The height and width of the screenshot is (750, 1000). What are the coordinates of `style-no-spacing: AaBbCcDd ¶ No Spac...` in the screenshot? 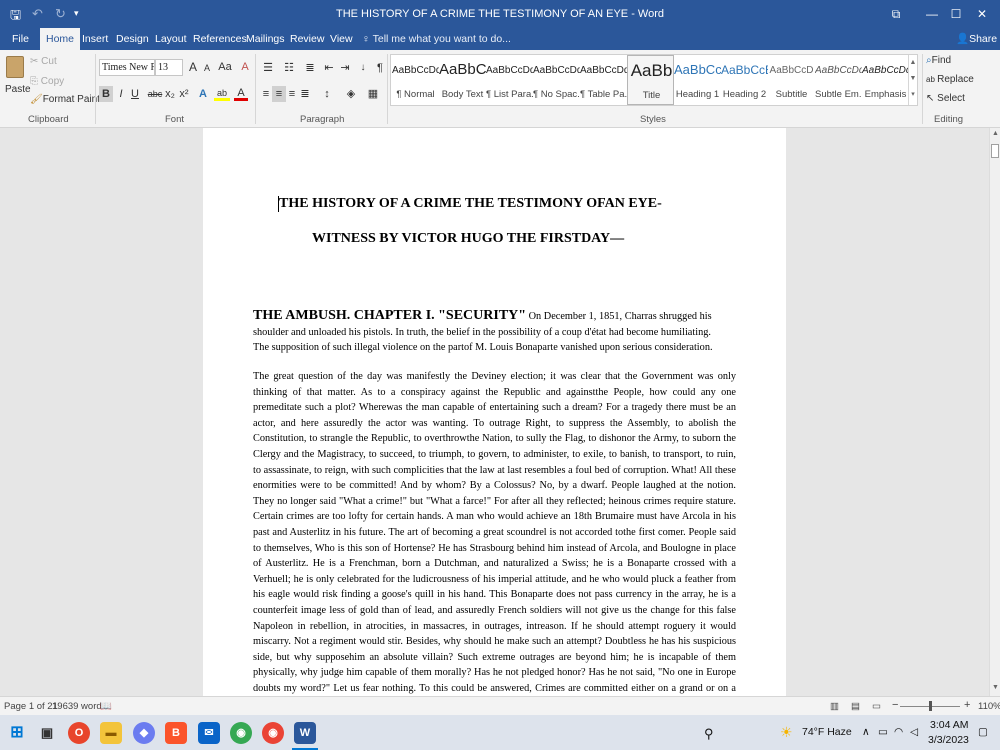 It's located at (556, 80).